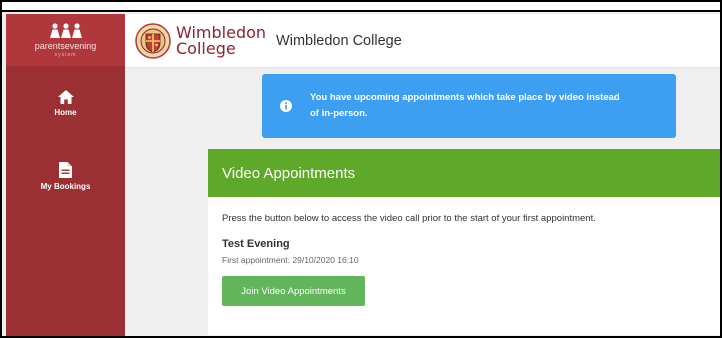 This screenshot has width=722, height=338. What do you see at coordinates (361, 7) in the screenshot?
I see `window-top-strip` at bounding box center [361, 7].